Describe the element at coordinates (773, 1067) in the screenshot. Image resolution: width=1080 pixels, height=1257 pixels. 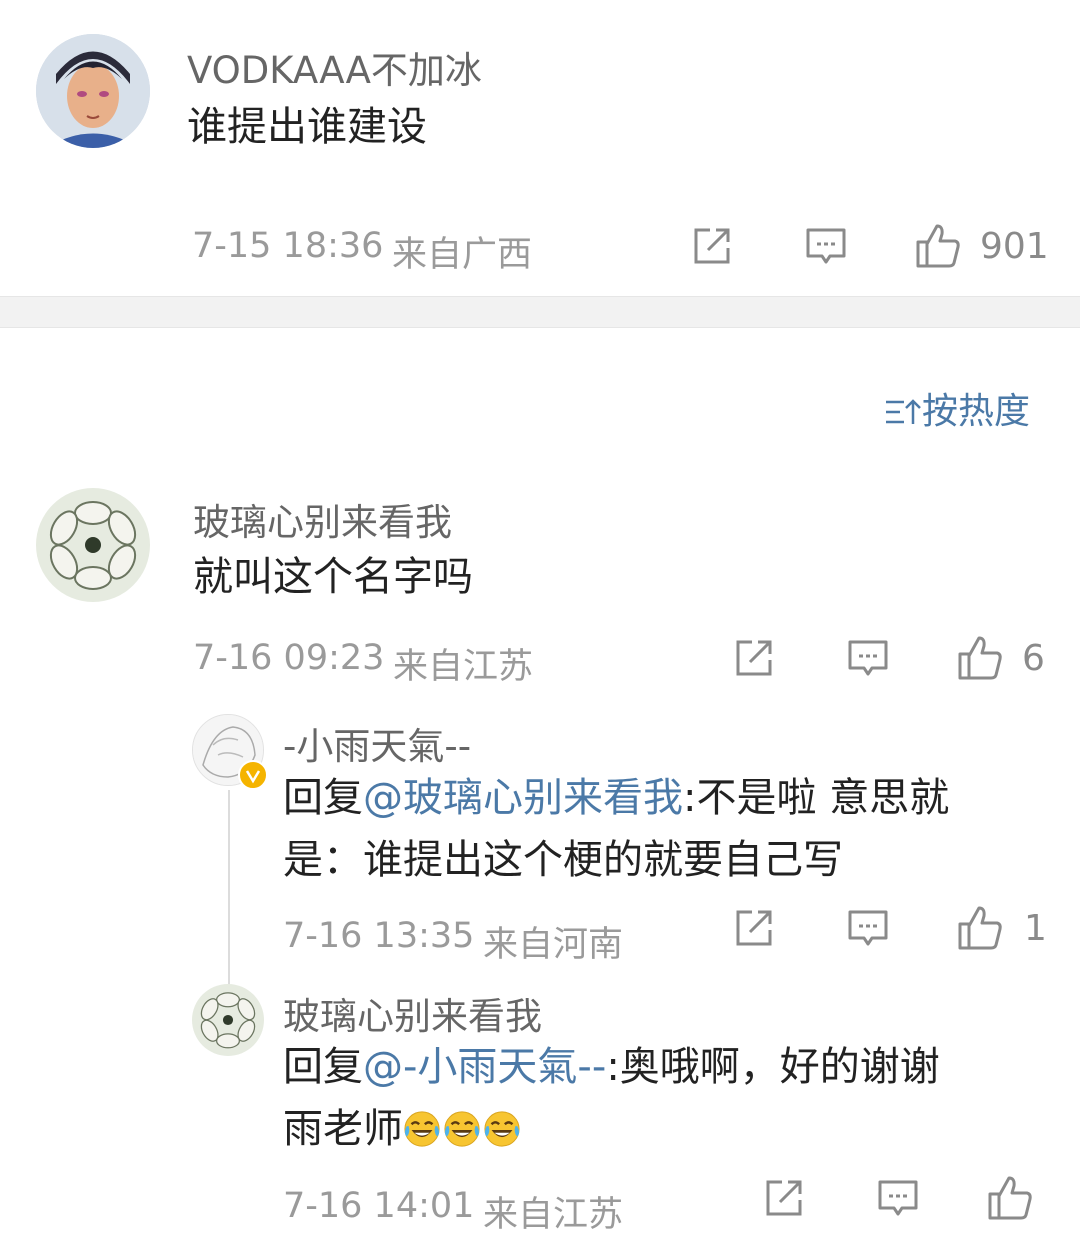
I see `reply-text-line1: :奥哦啊，好的谢谢` at that location.